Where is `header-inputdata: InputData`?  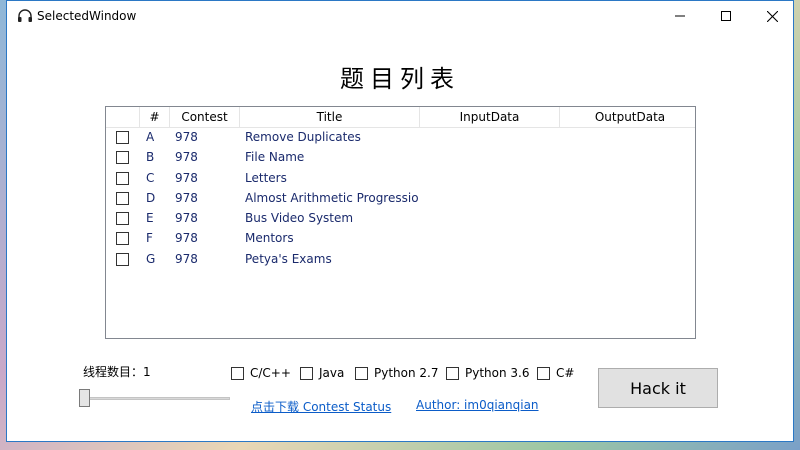 header-inputdata: InputData is located at coordinates (490, 117).